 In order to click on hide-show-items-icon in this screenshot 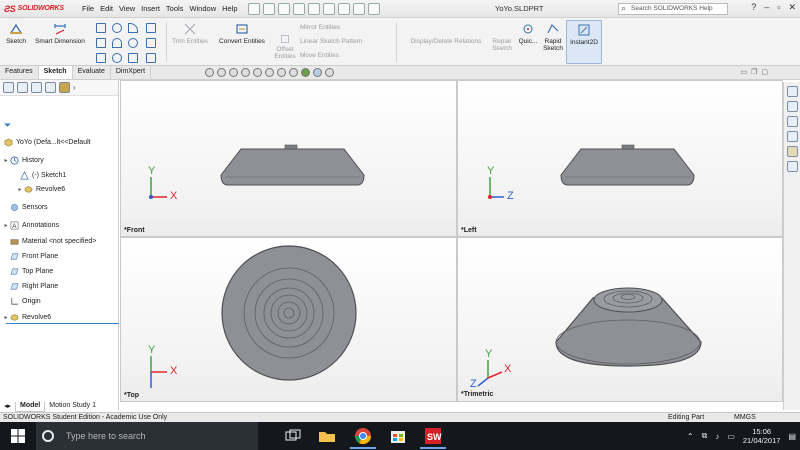, I will do `click(293, 72)`.